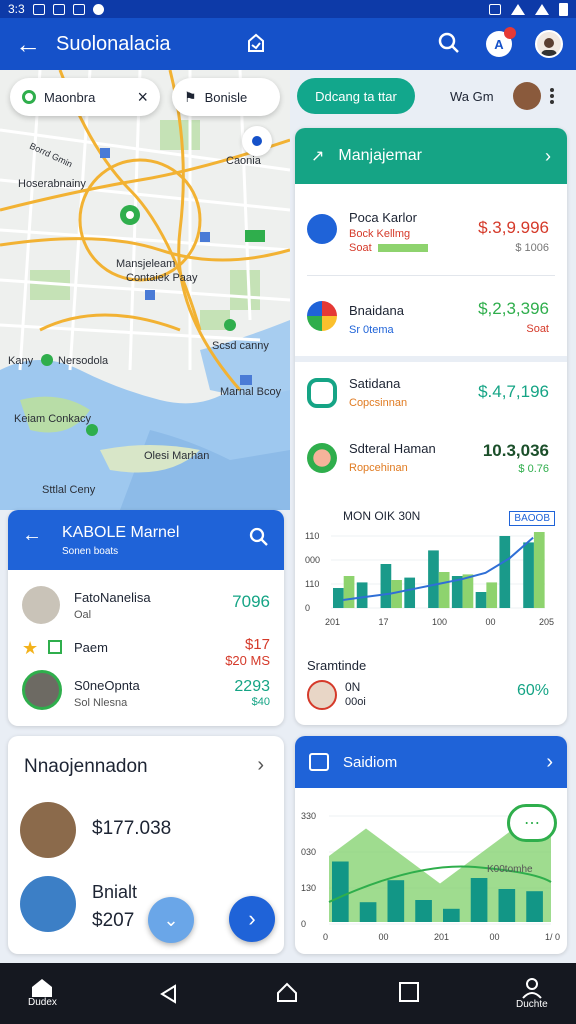  I want to click on market-title: KABOLE Marnel, so click(121, 532).